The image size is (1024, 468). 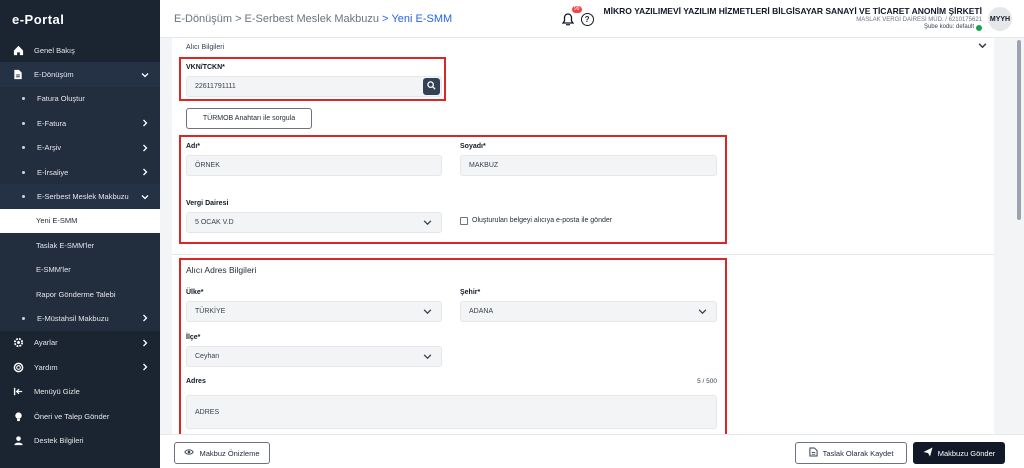 I want to click on section-title-adres: Alıcı Adres Bilgileri, so click(x=221, y=270).